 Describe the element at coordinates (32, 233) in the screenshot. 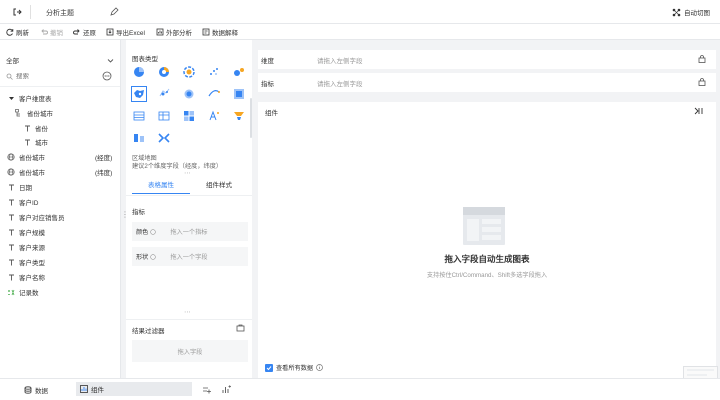

I see `field-label: 客户规模` at that location.